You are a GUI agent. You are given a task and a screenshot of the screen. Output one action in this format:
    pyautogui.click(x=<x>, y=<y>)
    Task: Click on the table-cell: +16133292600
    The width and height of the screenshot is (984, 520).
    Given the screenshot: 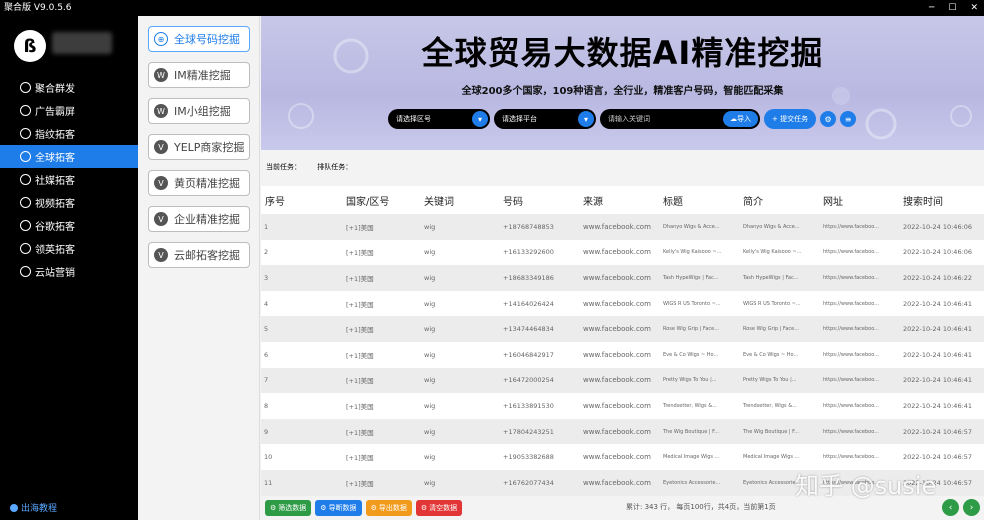 What is the action you would take?
    pyautogui.click(x=528, y=252)
    